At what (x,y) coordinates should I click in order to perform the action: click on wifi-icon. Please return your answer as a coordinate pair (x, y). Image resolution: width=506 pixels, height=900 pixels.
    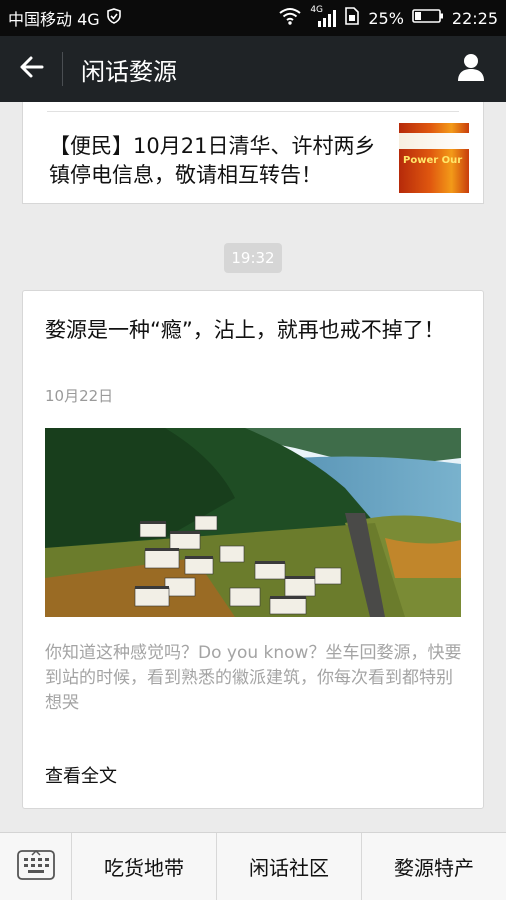
    Looking at the image, I should click on (290, 18).